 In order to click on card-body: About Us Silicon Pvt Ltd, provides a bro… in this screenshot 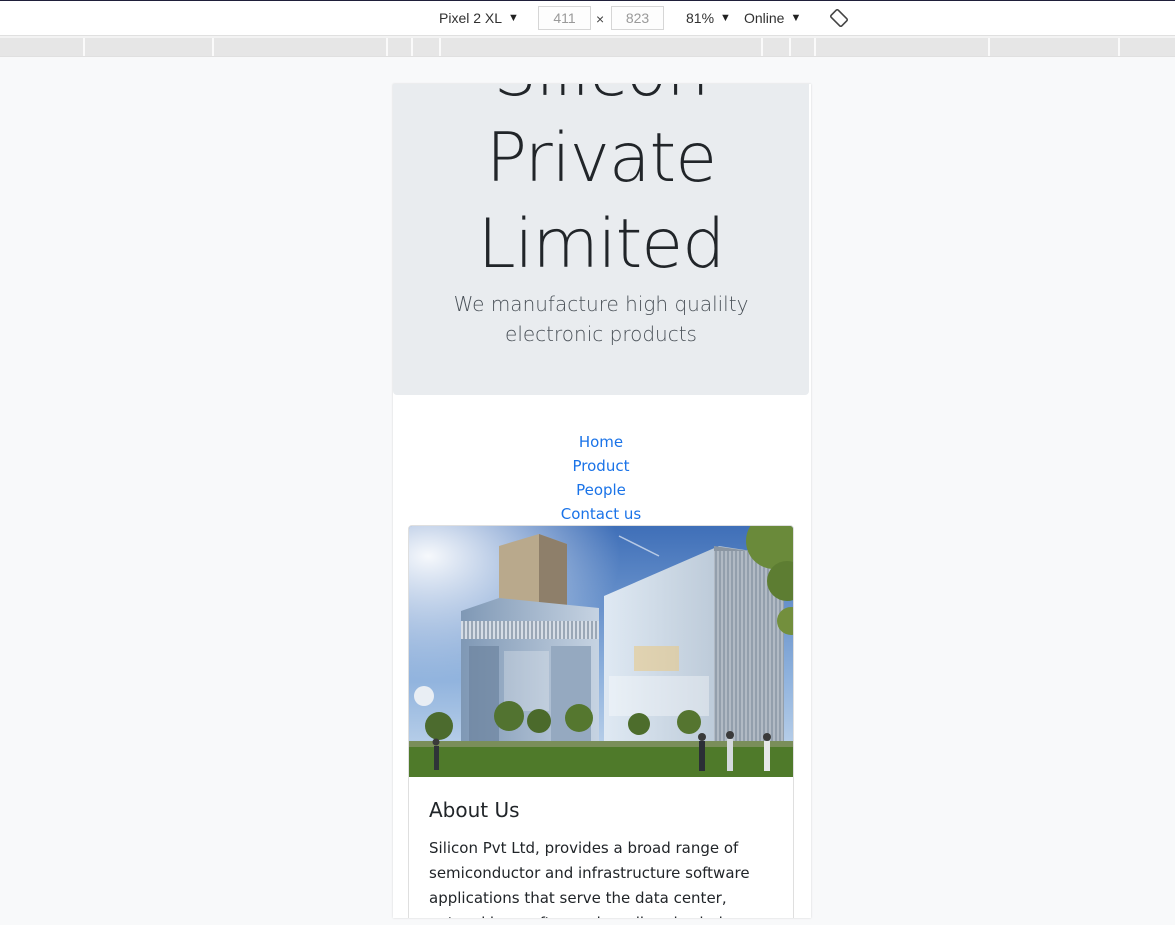, I will do `click(602, 857)`.